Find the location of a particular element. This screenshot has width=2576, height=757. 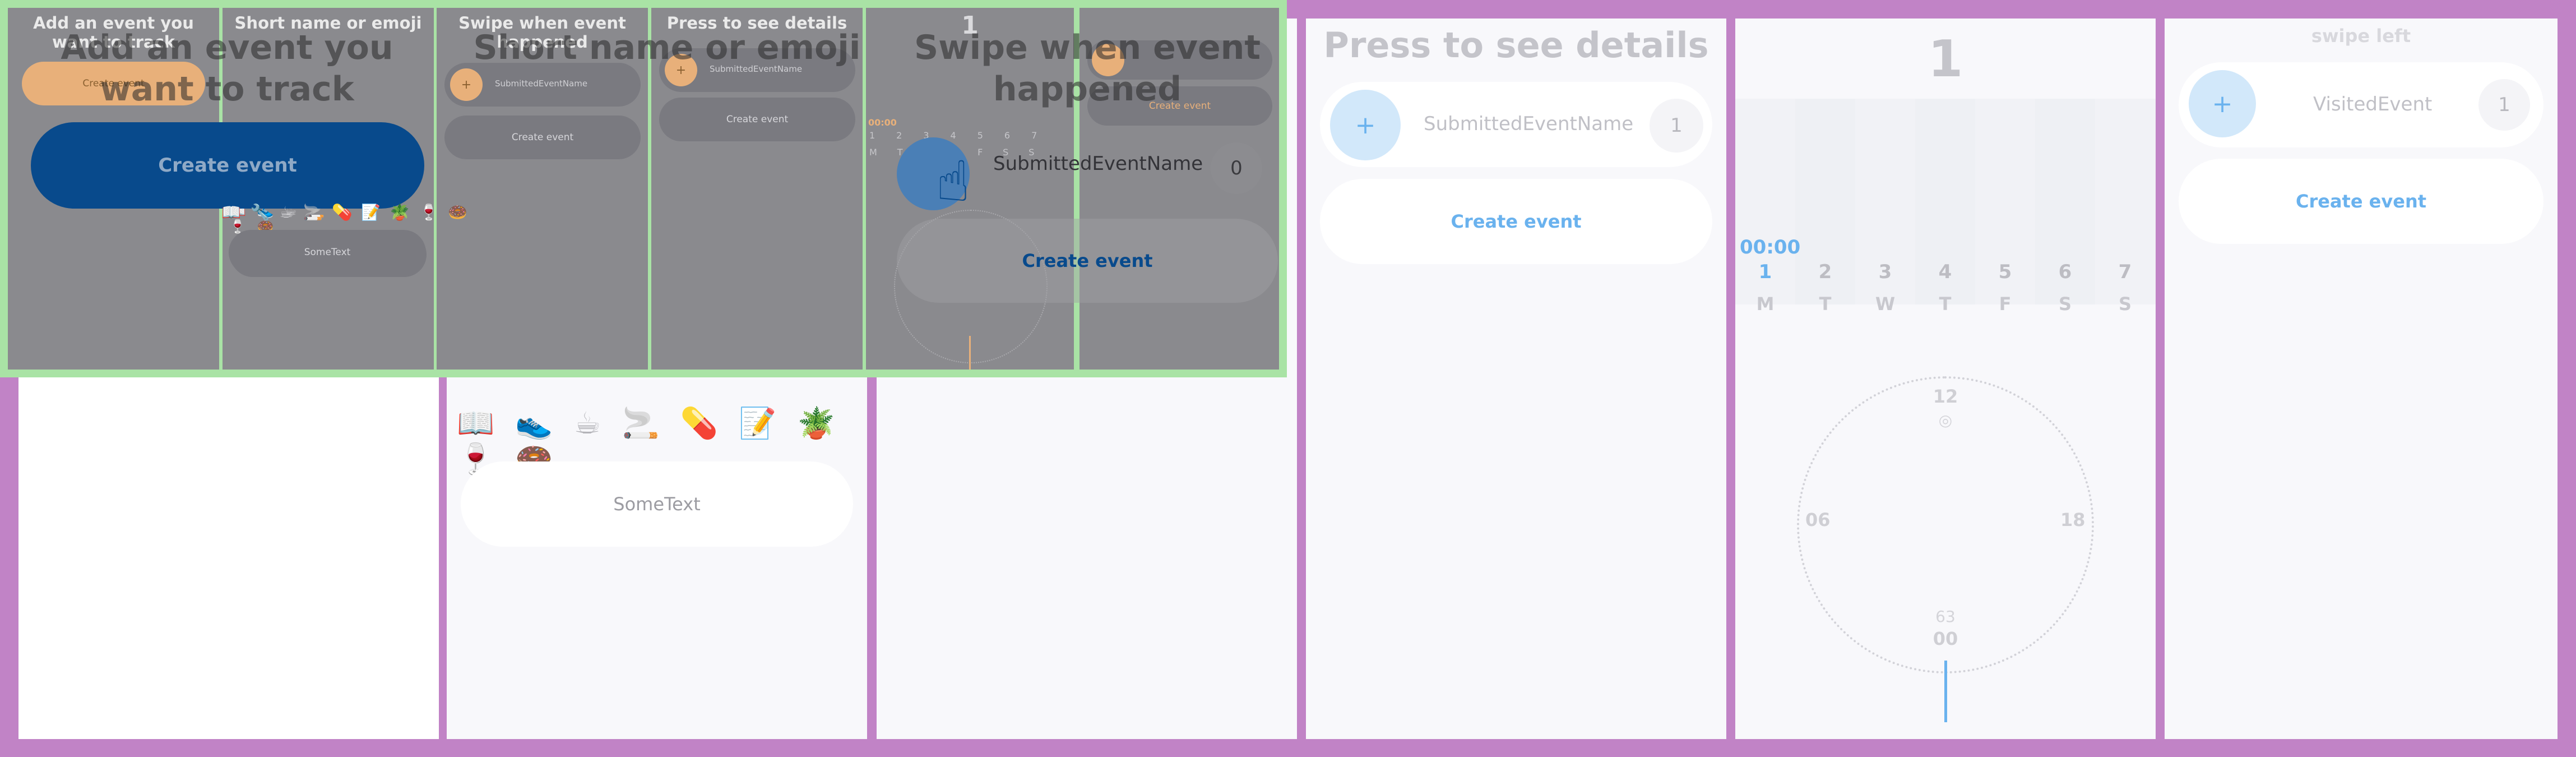

day-number-4: 4 is located at coordinates (1945, 272).